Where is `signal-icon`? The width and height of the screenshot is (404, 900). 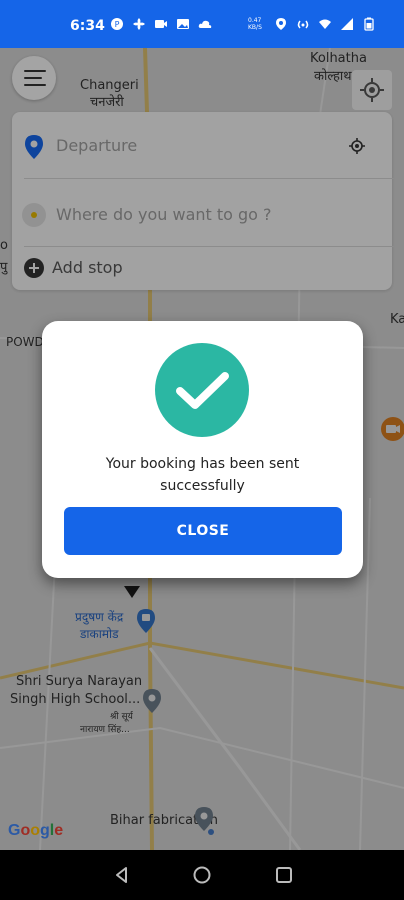
signal-icon is located at coordinates (347, 24).